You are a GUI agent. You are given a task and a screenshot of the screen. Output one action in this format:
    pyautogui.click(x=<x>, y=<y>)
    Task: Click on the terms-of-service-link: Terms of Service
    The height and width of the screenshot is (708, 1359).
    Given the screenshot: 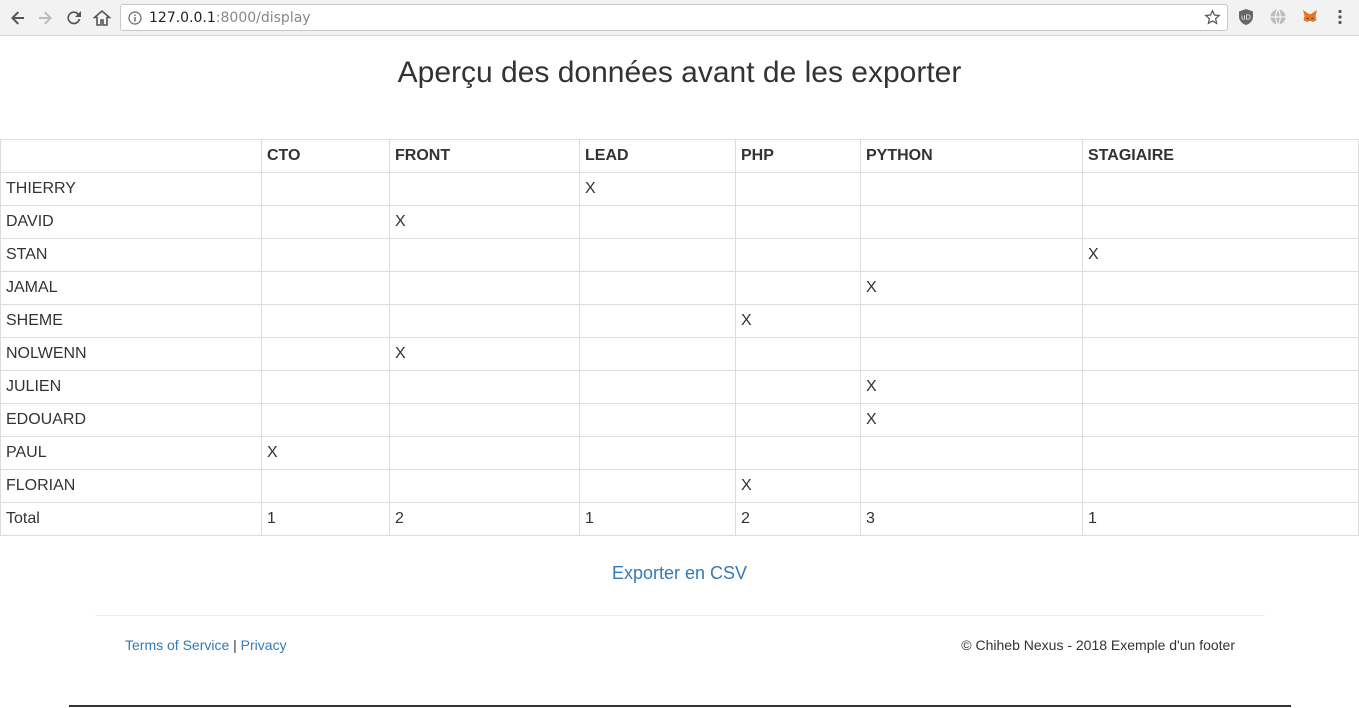 What is the action you would take?
    pyautogui.click(x=177, y=645)
    